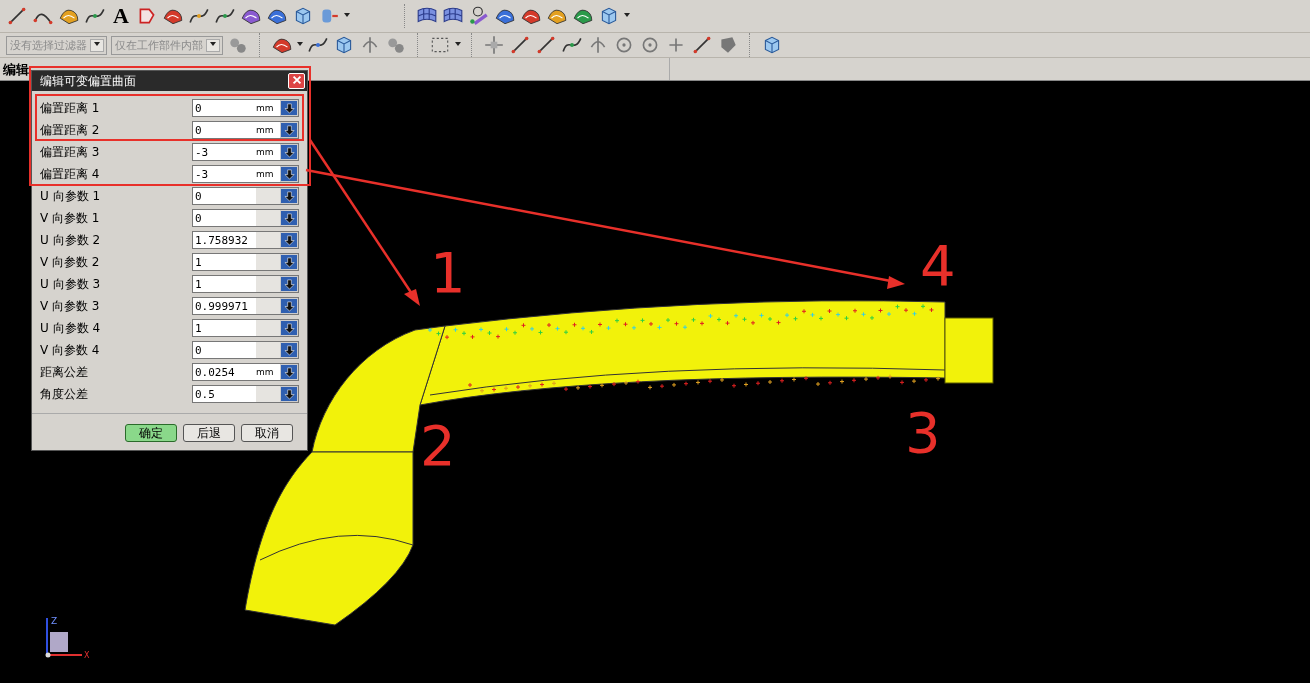 The width and height of the screenshot is (1310, 683). I want to click on field-label: V 向参数 3, so click(70, 306).